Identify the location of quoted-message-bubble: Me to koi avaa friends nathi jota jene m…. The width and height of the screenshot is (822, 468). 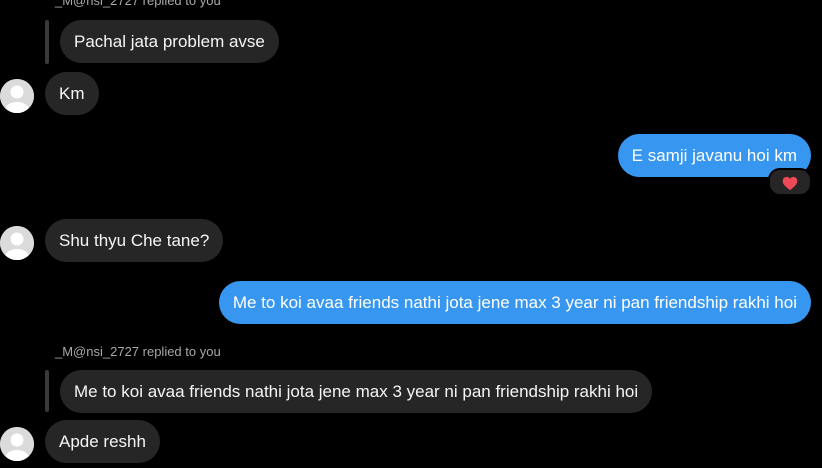
(356, 391).